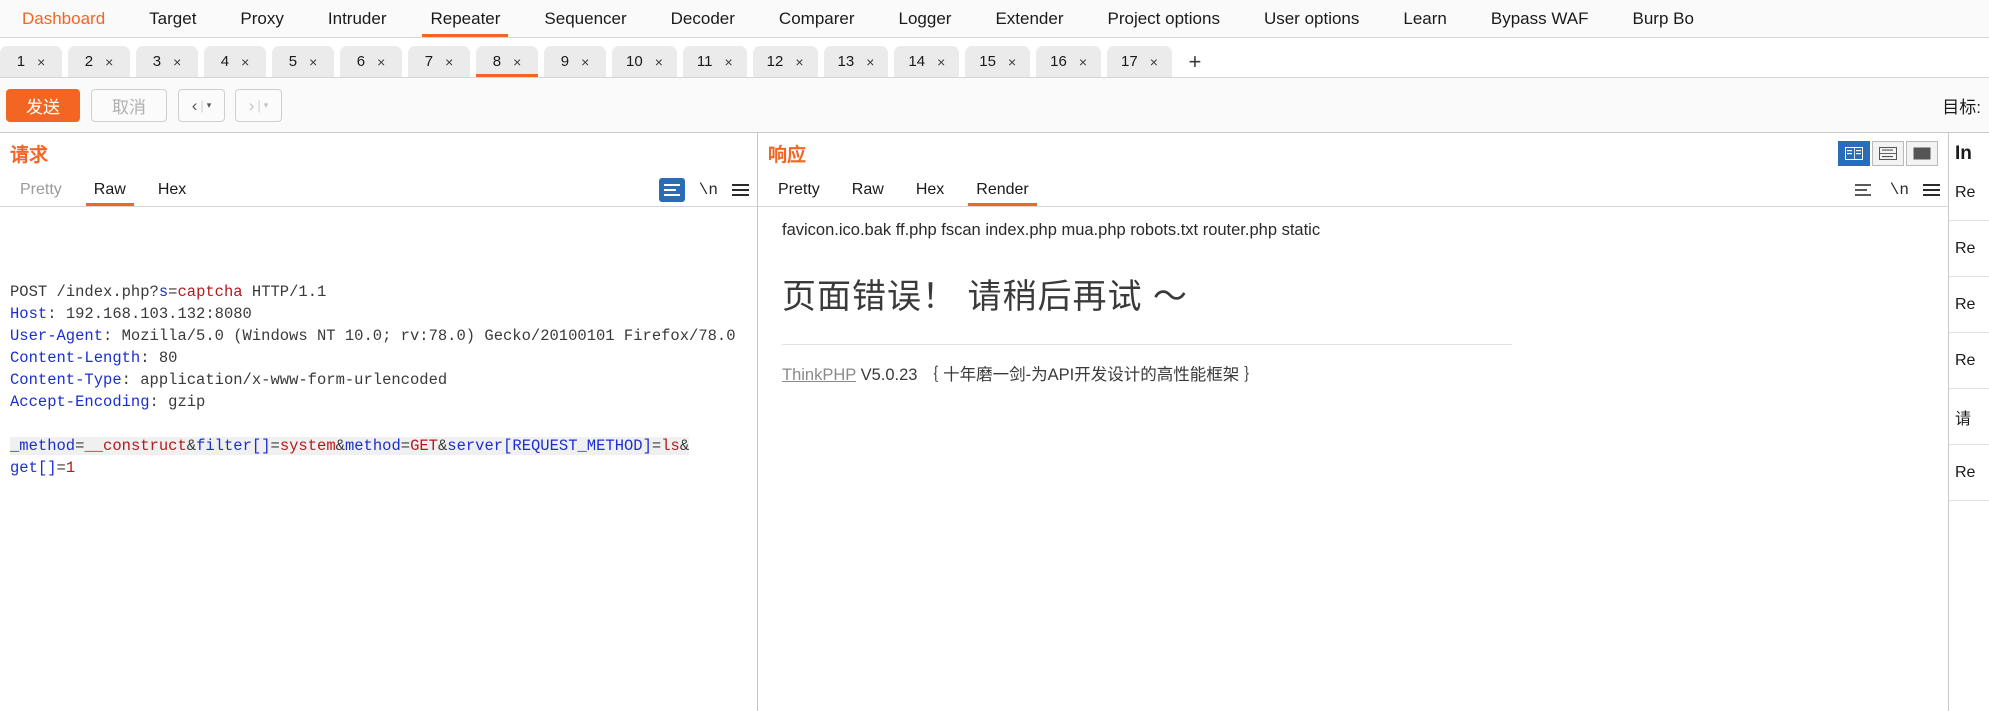  I want to click on response-layout-toggles, so click(1888, 153).